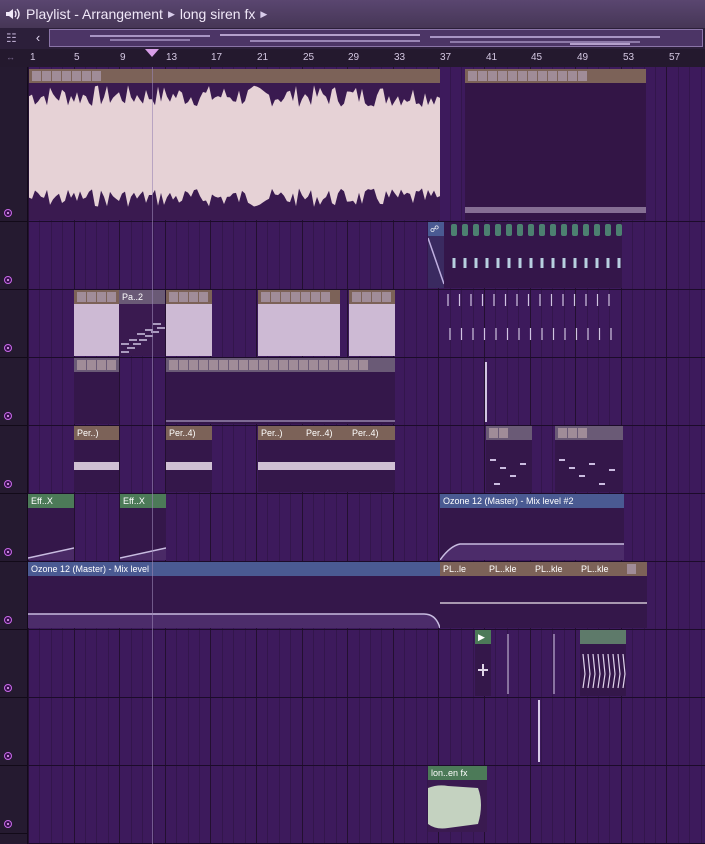 The image size is (705, 844). What do you see at coordinates (436, 229) in the screenshot?
I see `automation-icon: ☍` at bounding box center [436, 229].